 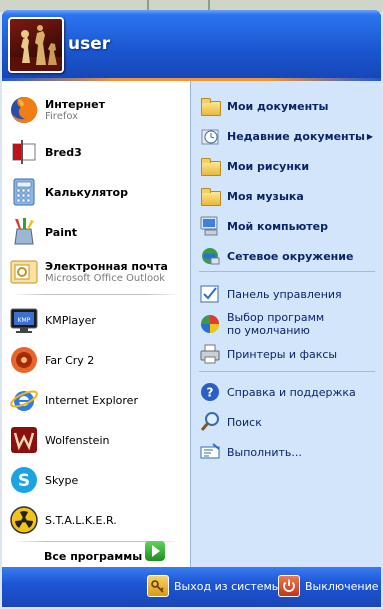 I want to click on user-avatar, so click(x=36, y=45).